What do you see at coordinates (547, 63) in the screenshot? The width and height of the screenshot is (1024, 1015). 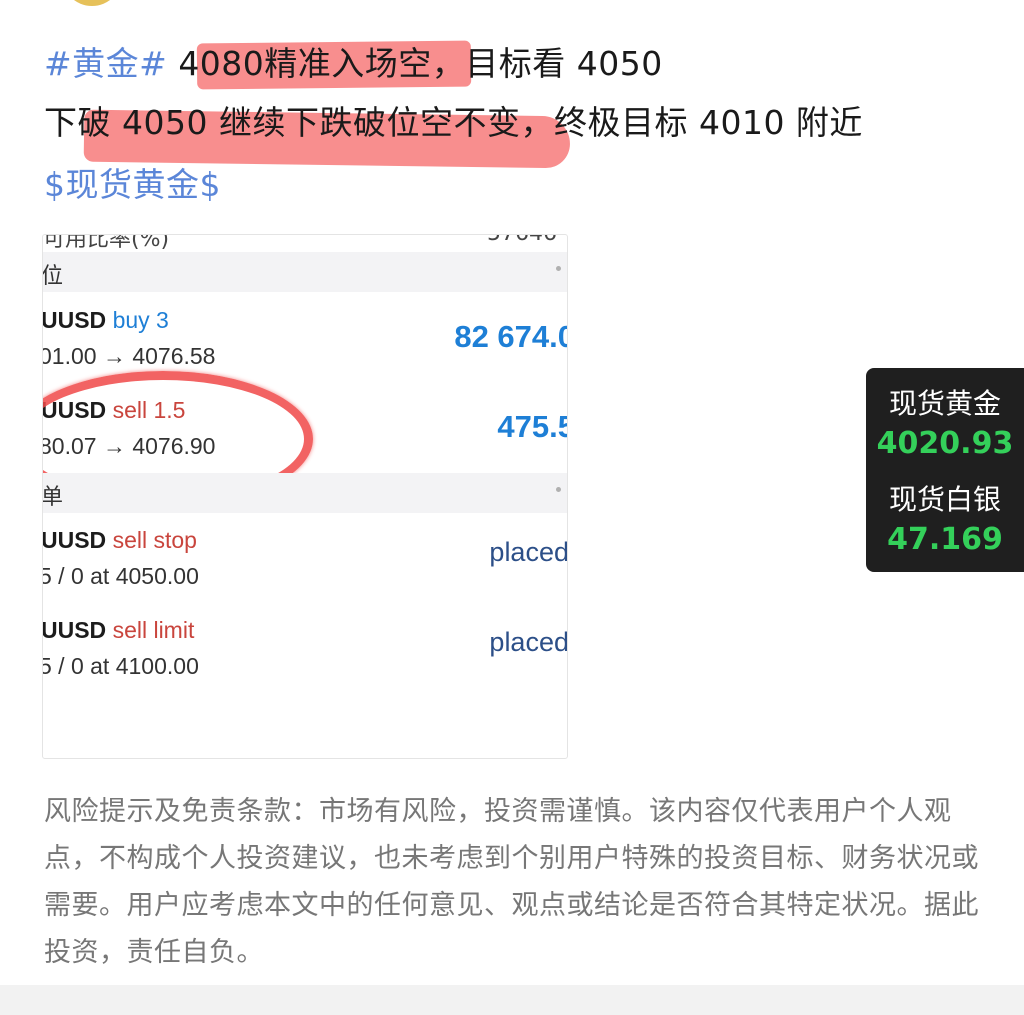 I see `post-text: ，目标看 4050` at bounding box center [547, 63].